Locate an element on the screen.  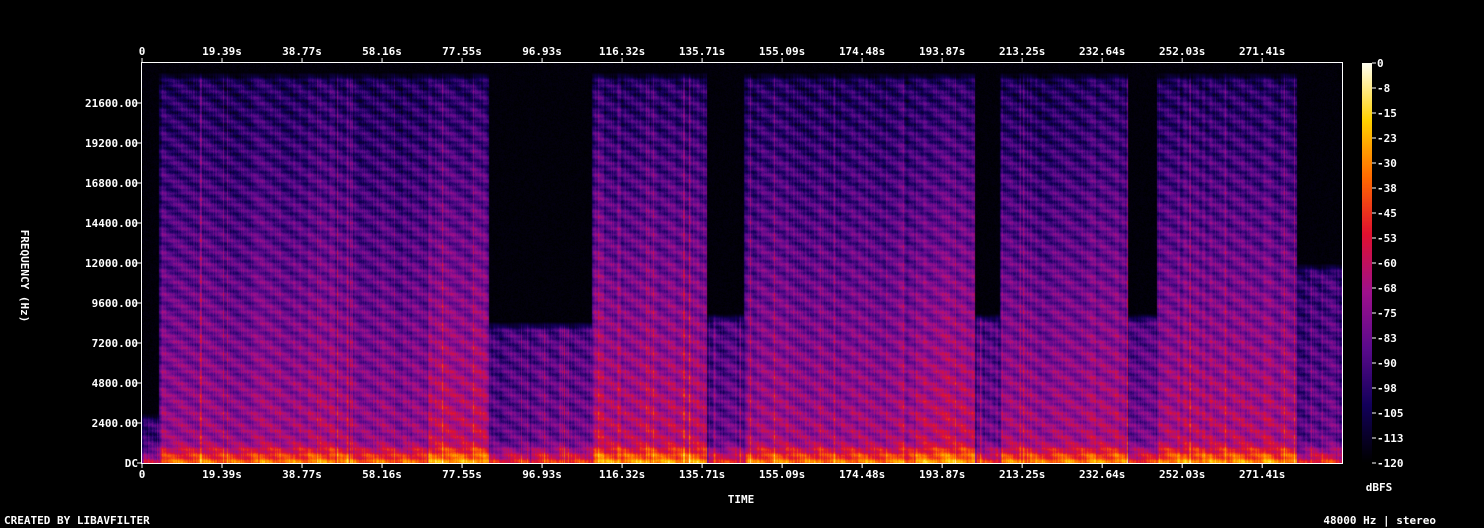
colorbar-tick-label: -105 is located at coordinates (1390, 413).